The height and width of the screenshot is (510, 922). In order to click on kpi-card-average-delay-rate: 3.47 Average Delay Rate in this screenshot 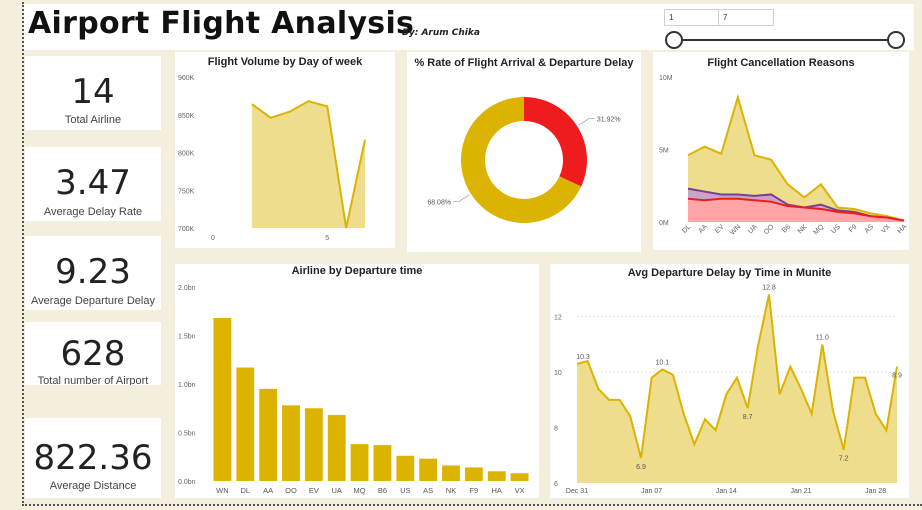, I will do `click(93, 184)`.